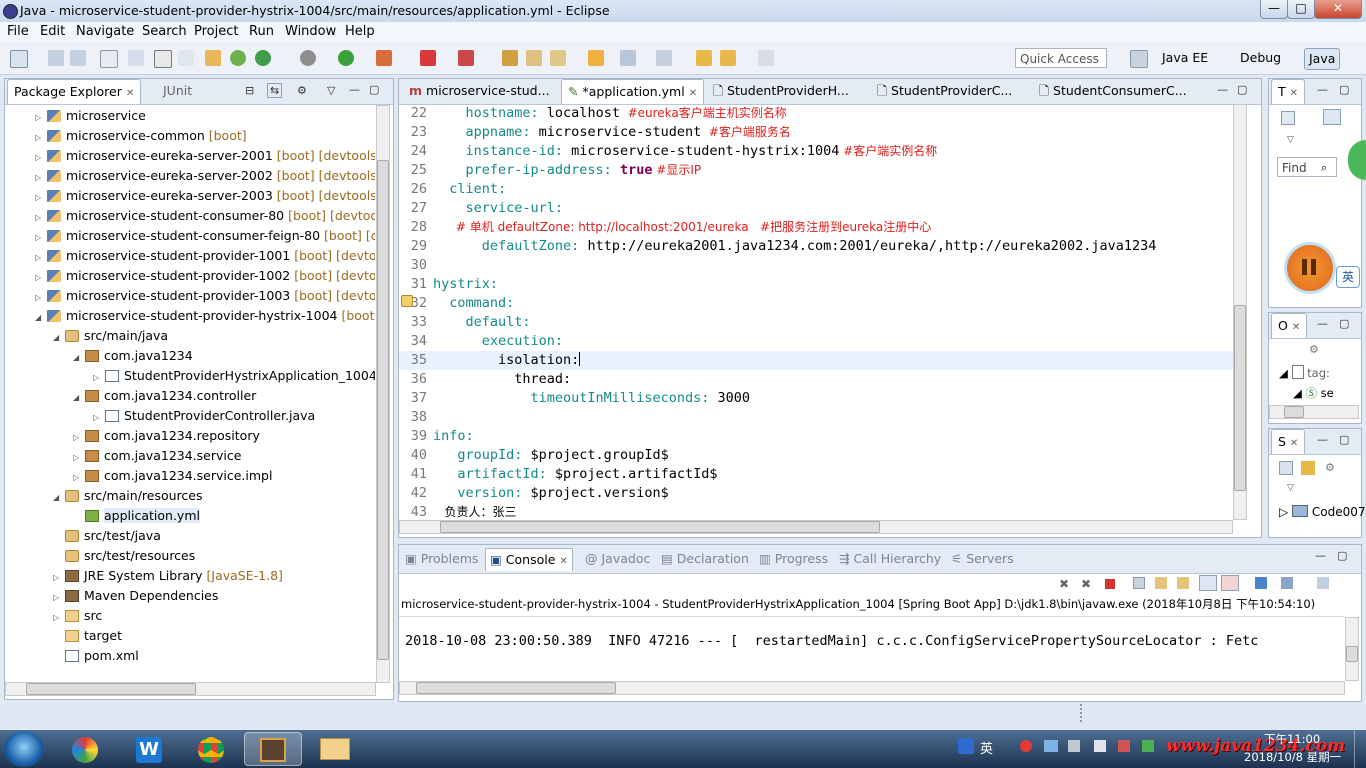  What do you see at coordinates (302, 90) in the screenshot?
I see `view-menu-icon: ⚙` at bounding box center [302, 90].